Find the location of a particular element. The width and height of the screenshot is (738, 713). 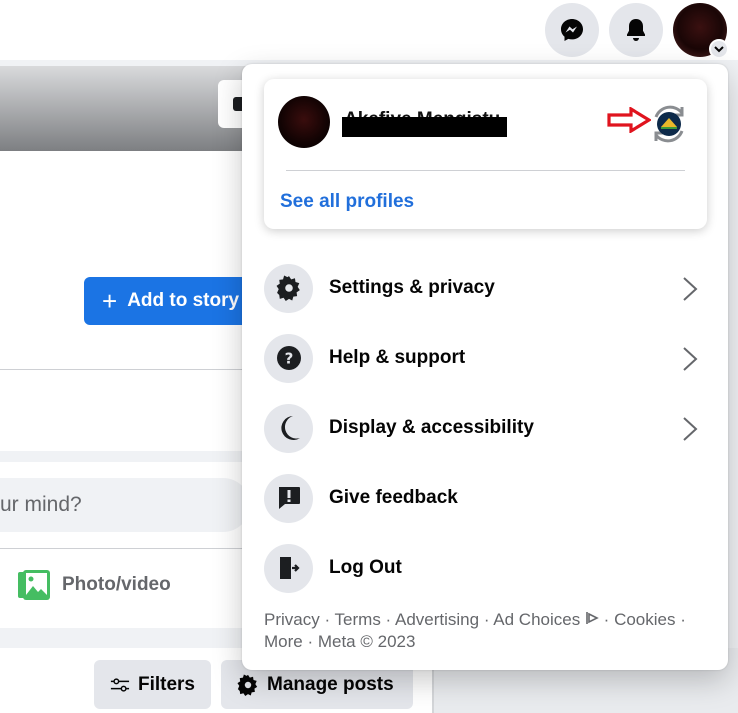

feedback-icon-wrapper is located at coordinates (288, 498).